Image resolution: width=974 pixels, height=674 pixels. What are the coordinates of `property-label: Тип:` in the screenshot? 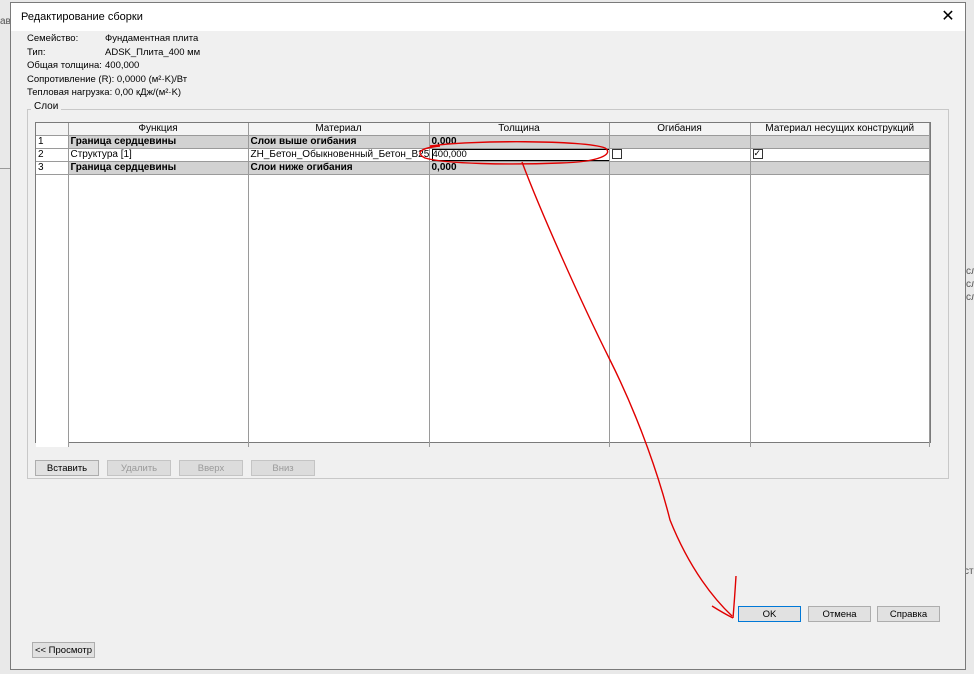 It's located at (36, 52).